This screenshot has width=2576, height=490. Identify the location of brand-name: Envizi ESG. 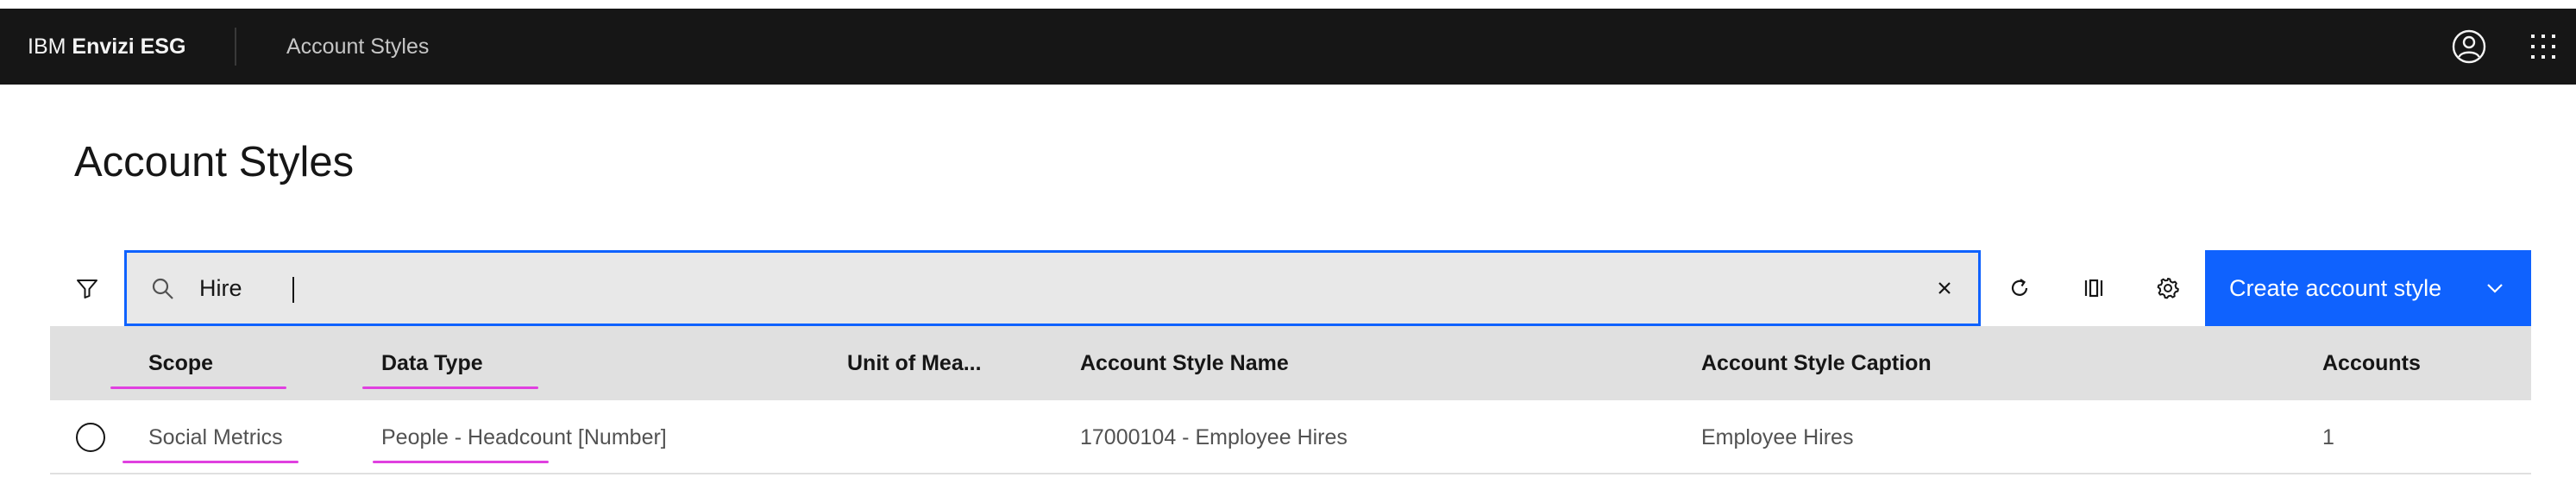
(129, 47).